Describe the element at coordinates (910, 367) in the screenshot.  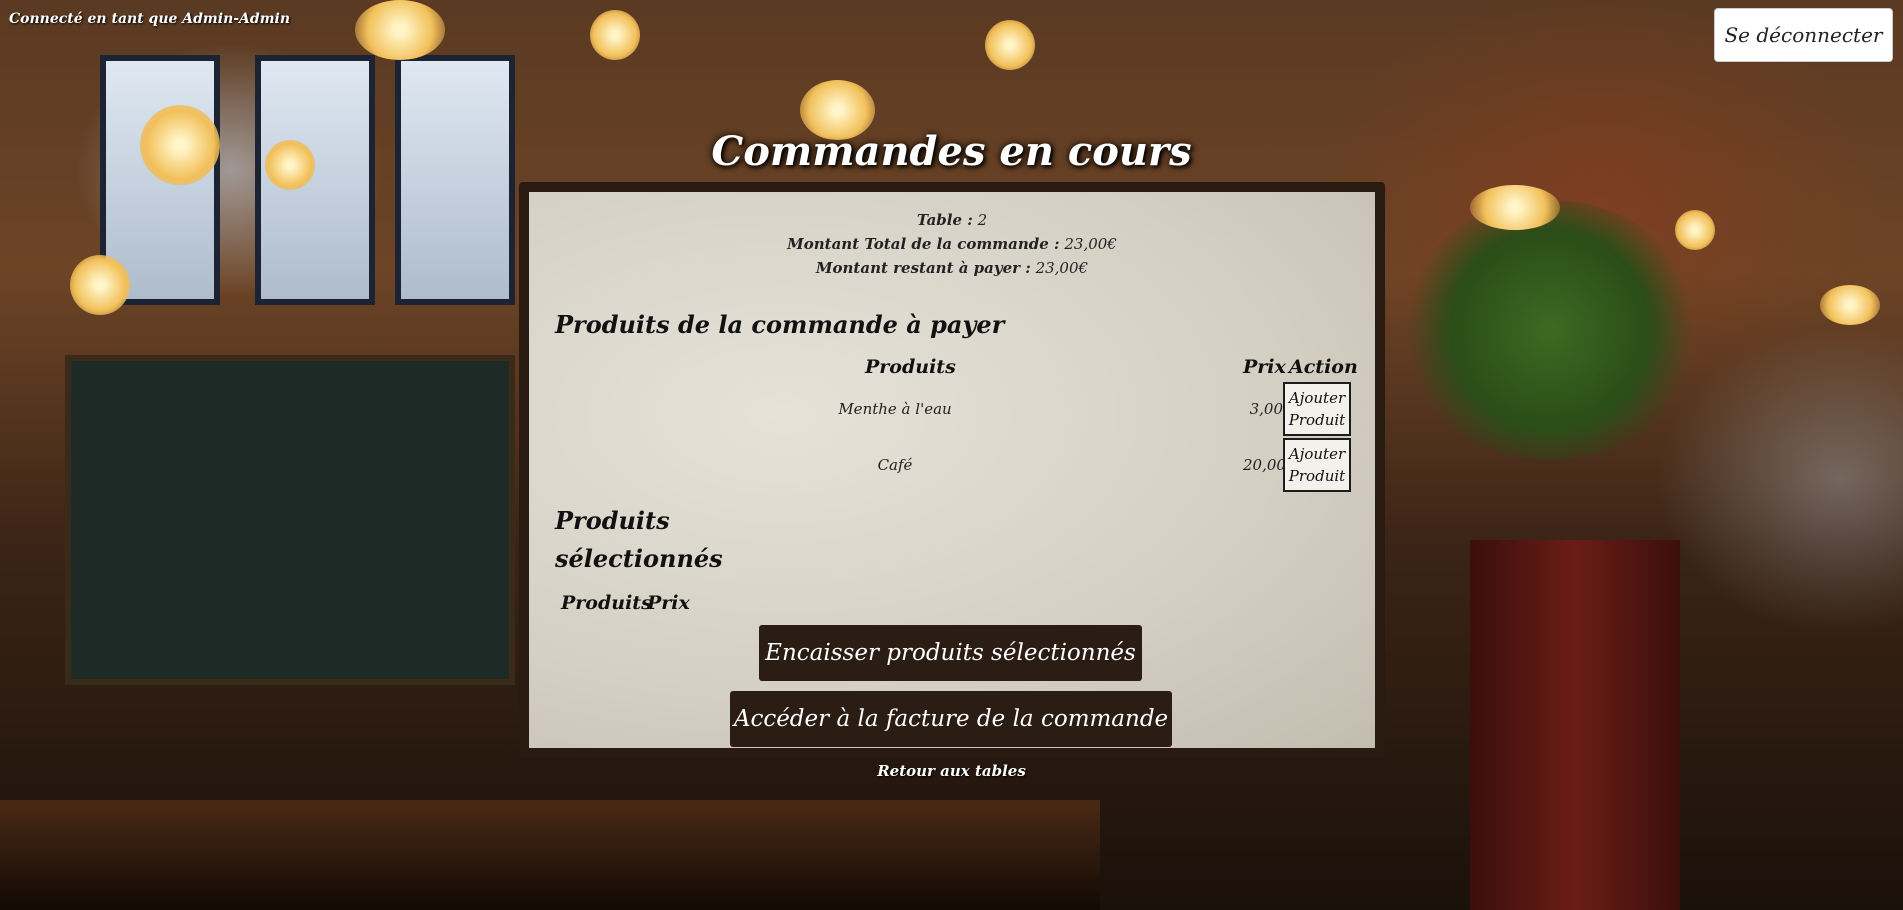
I see `column-header-products: Produits` at that location.